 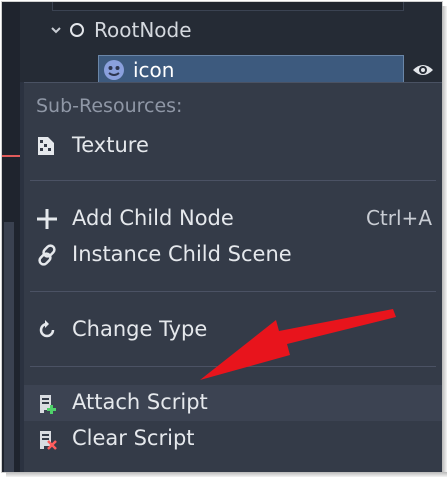 What do you see at coordinates (423, 70) in the screenshot?
I see `visibility-eye-icon` at bounding box center [423, 70].